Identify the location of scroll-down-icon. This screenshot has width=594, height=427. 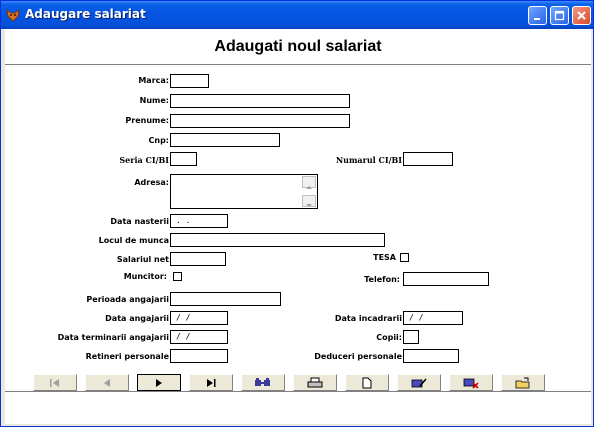
(309, 205).